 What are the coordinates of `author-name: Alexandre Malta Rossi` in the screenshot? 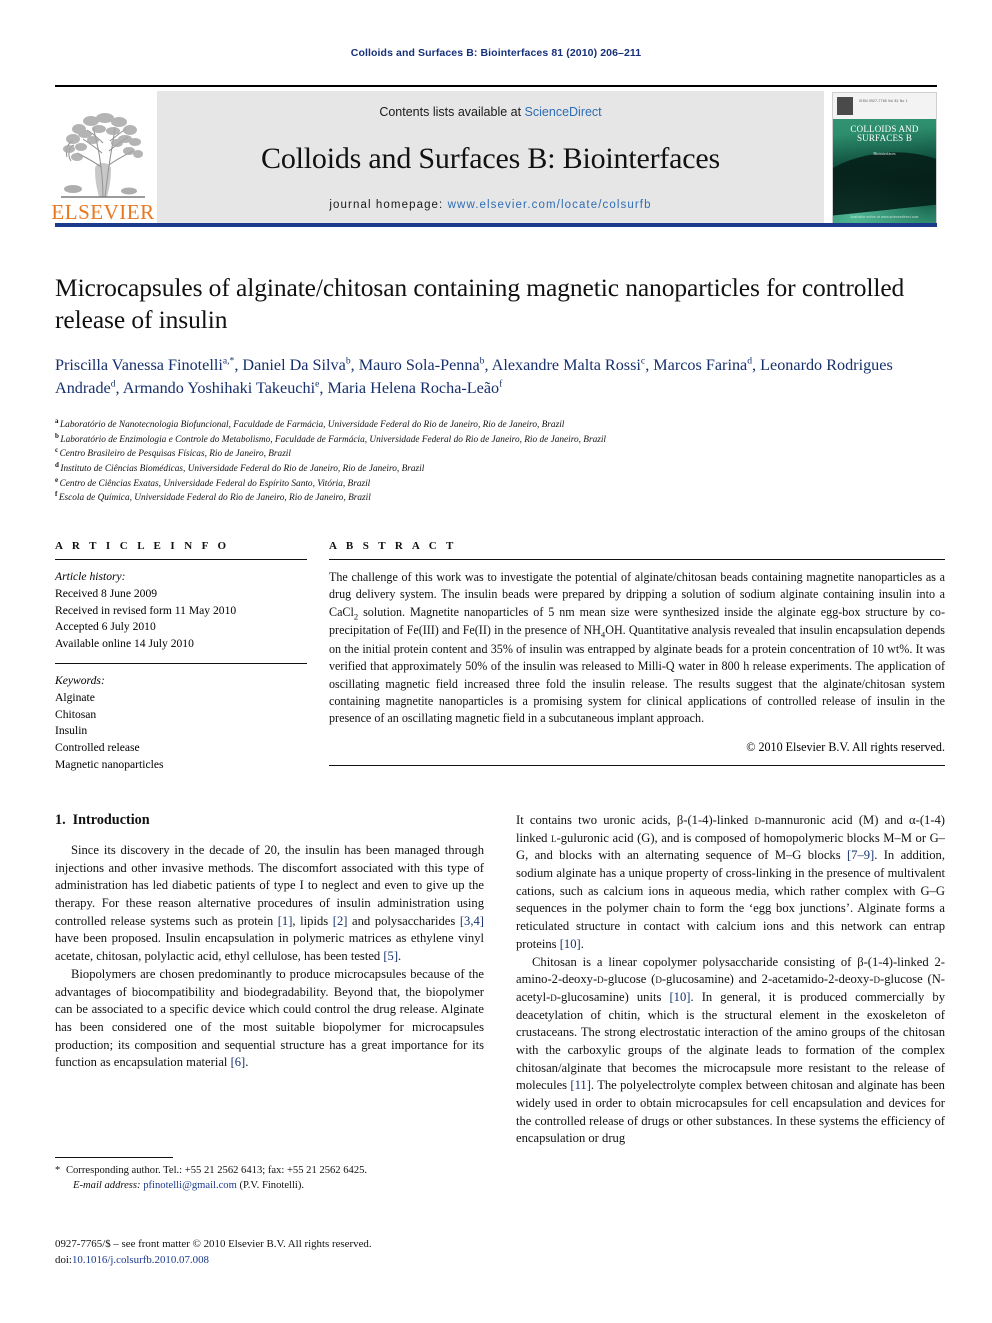 It's located at (566, 365).